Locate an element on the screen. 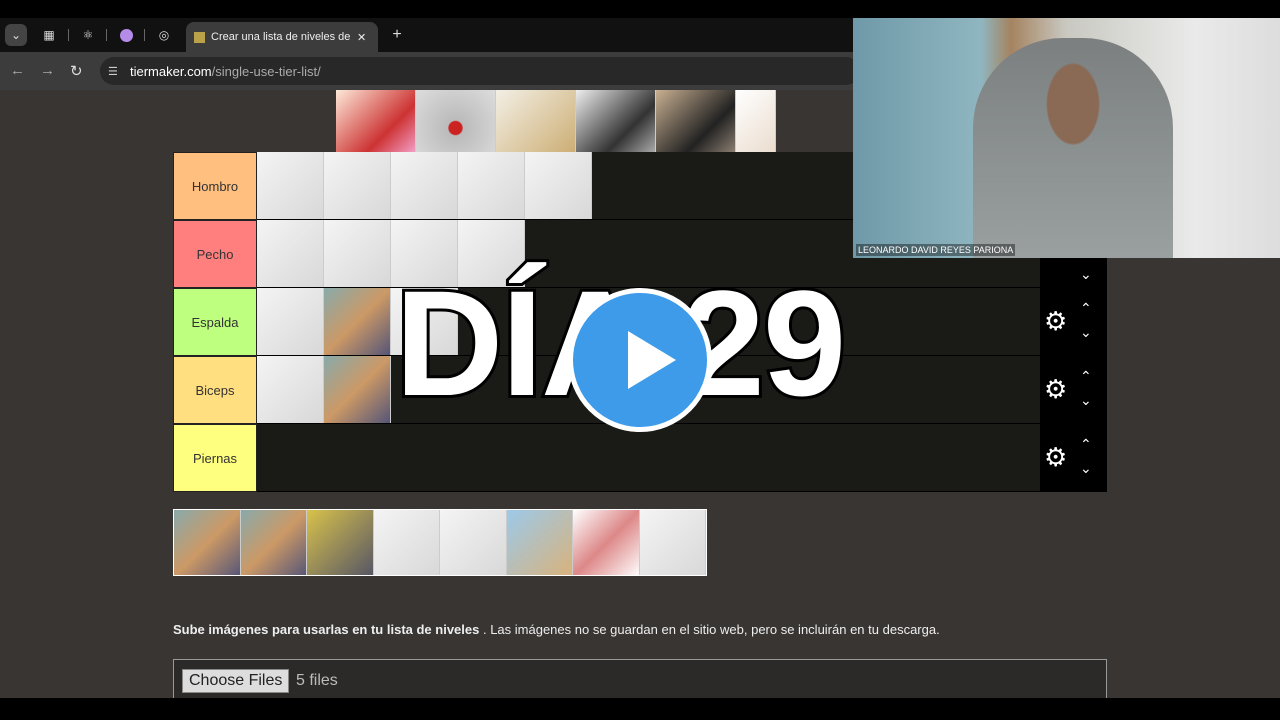  tier-label: Piernas is located at coordinates (215, 458).